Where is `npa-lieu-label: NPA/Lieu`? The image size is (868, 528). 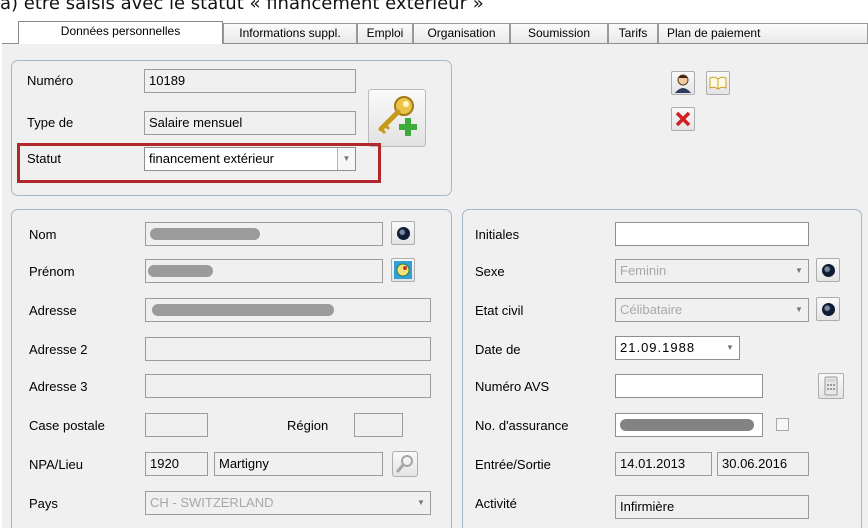 npa-lieu-label: NPA/Lieu is located at coordinates (56, 464).